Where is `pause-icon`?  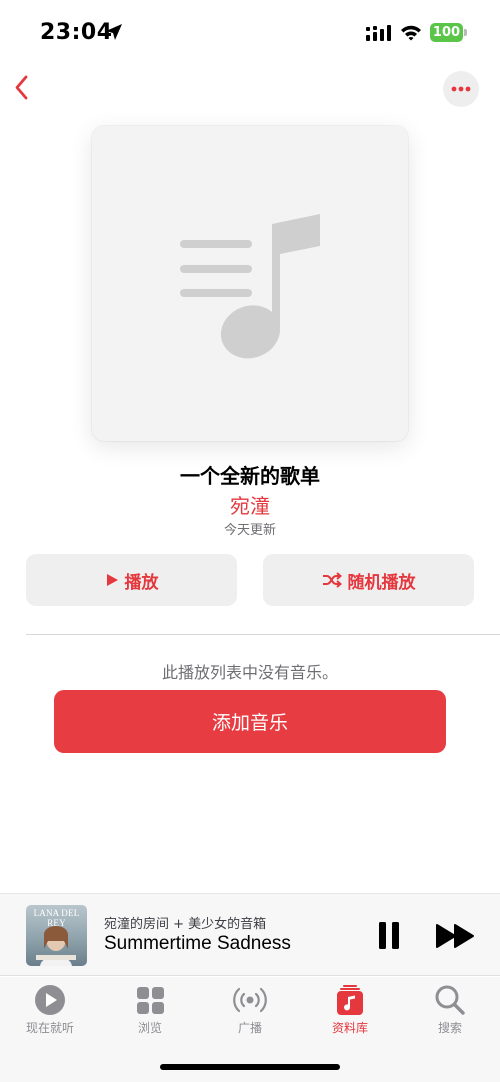
pause-icon is located at coordinates (389, 935).